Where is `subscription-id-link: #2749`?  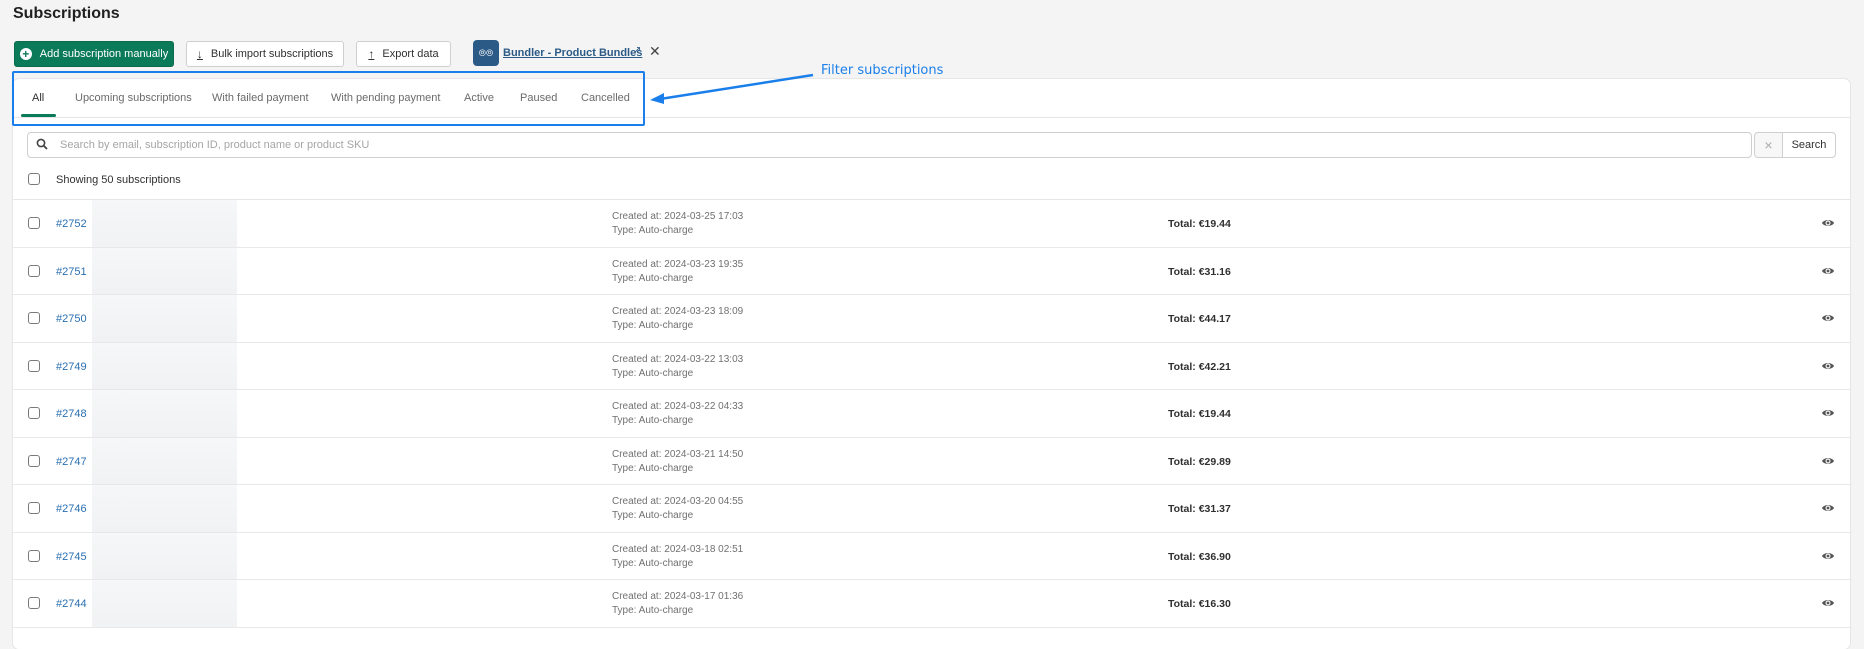 subscription-id-link: #2749 is located at coordinates (71, 367).